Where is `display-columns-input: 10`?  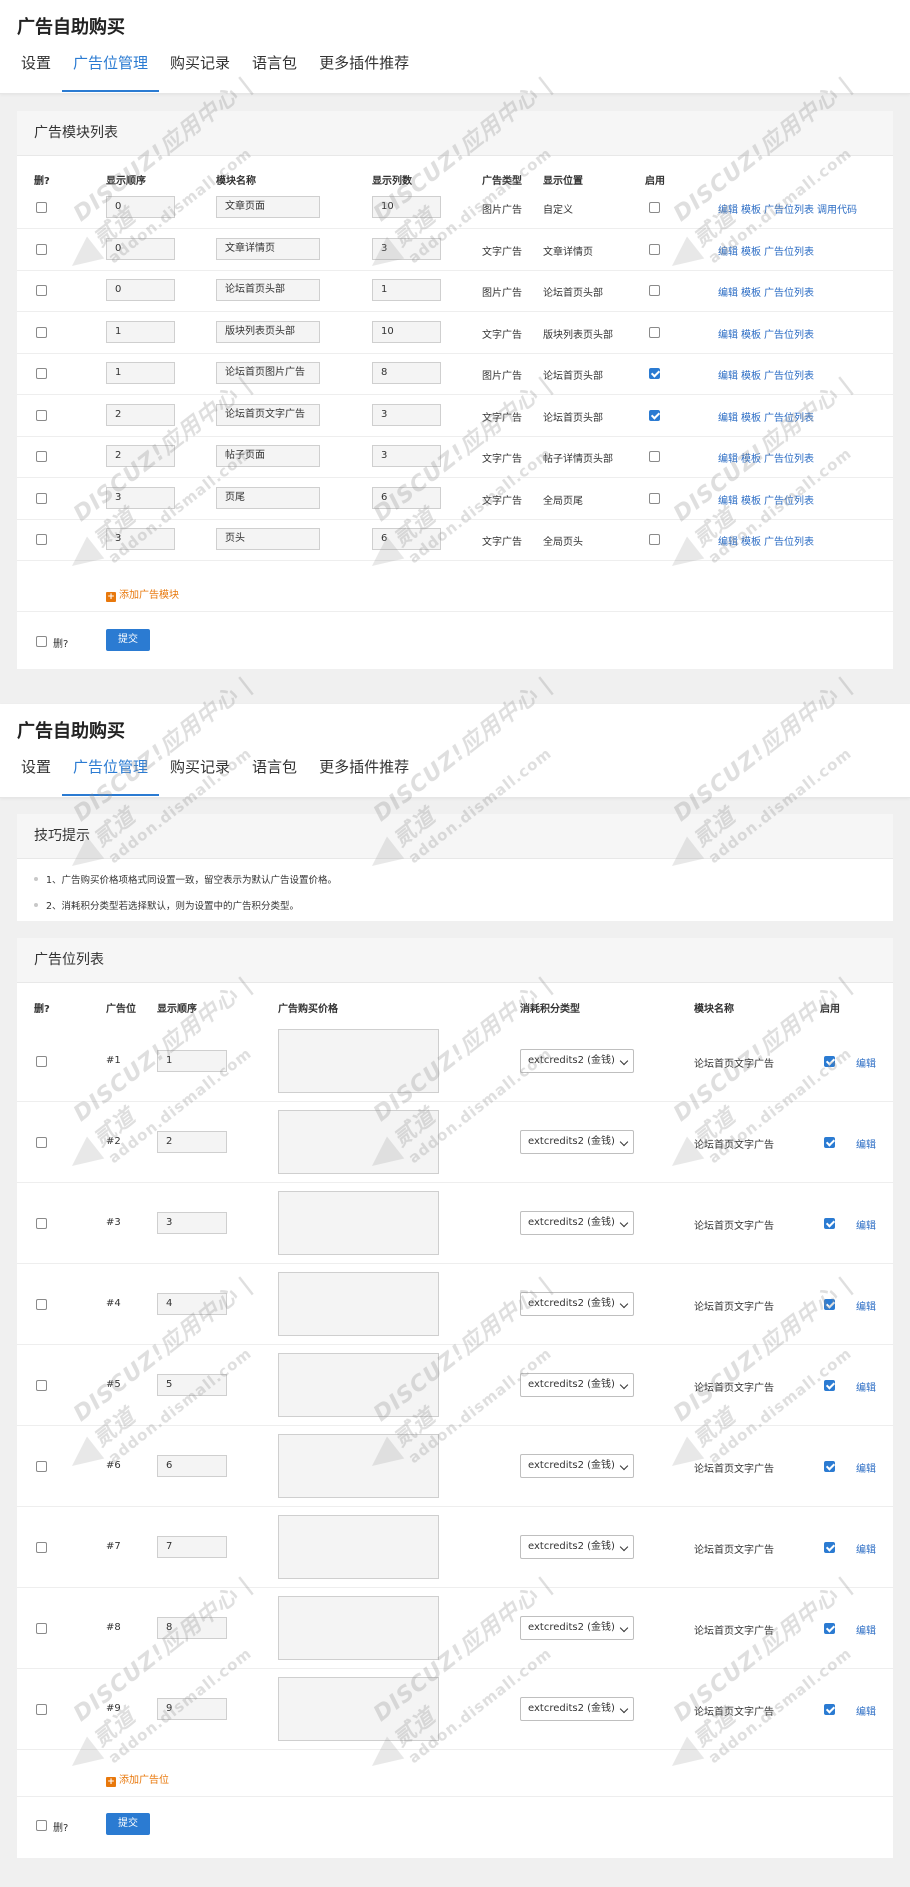
display-columns-input: 10 is located at coordinates (406, 207).